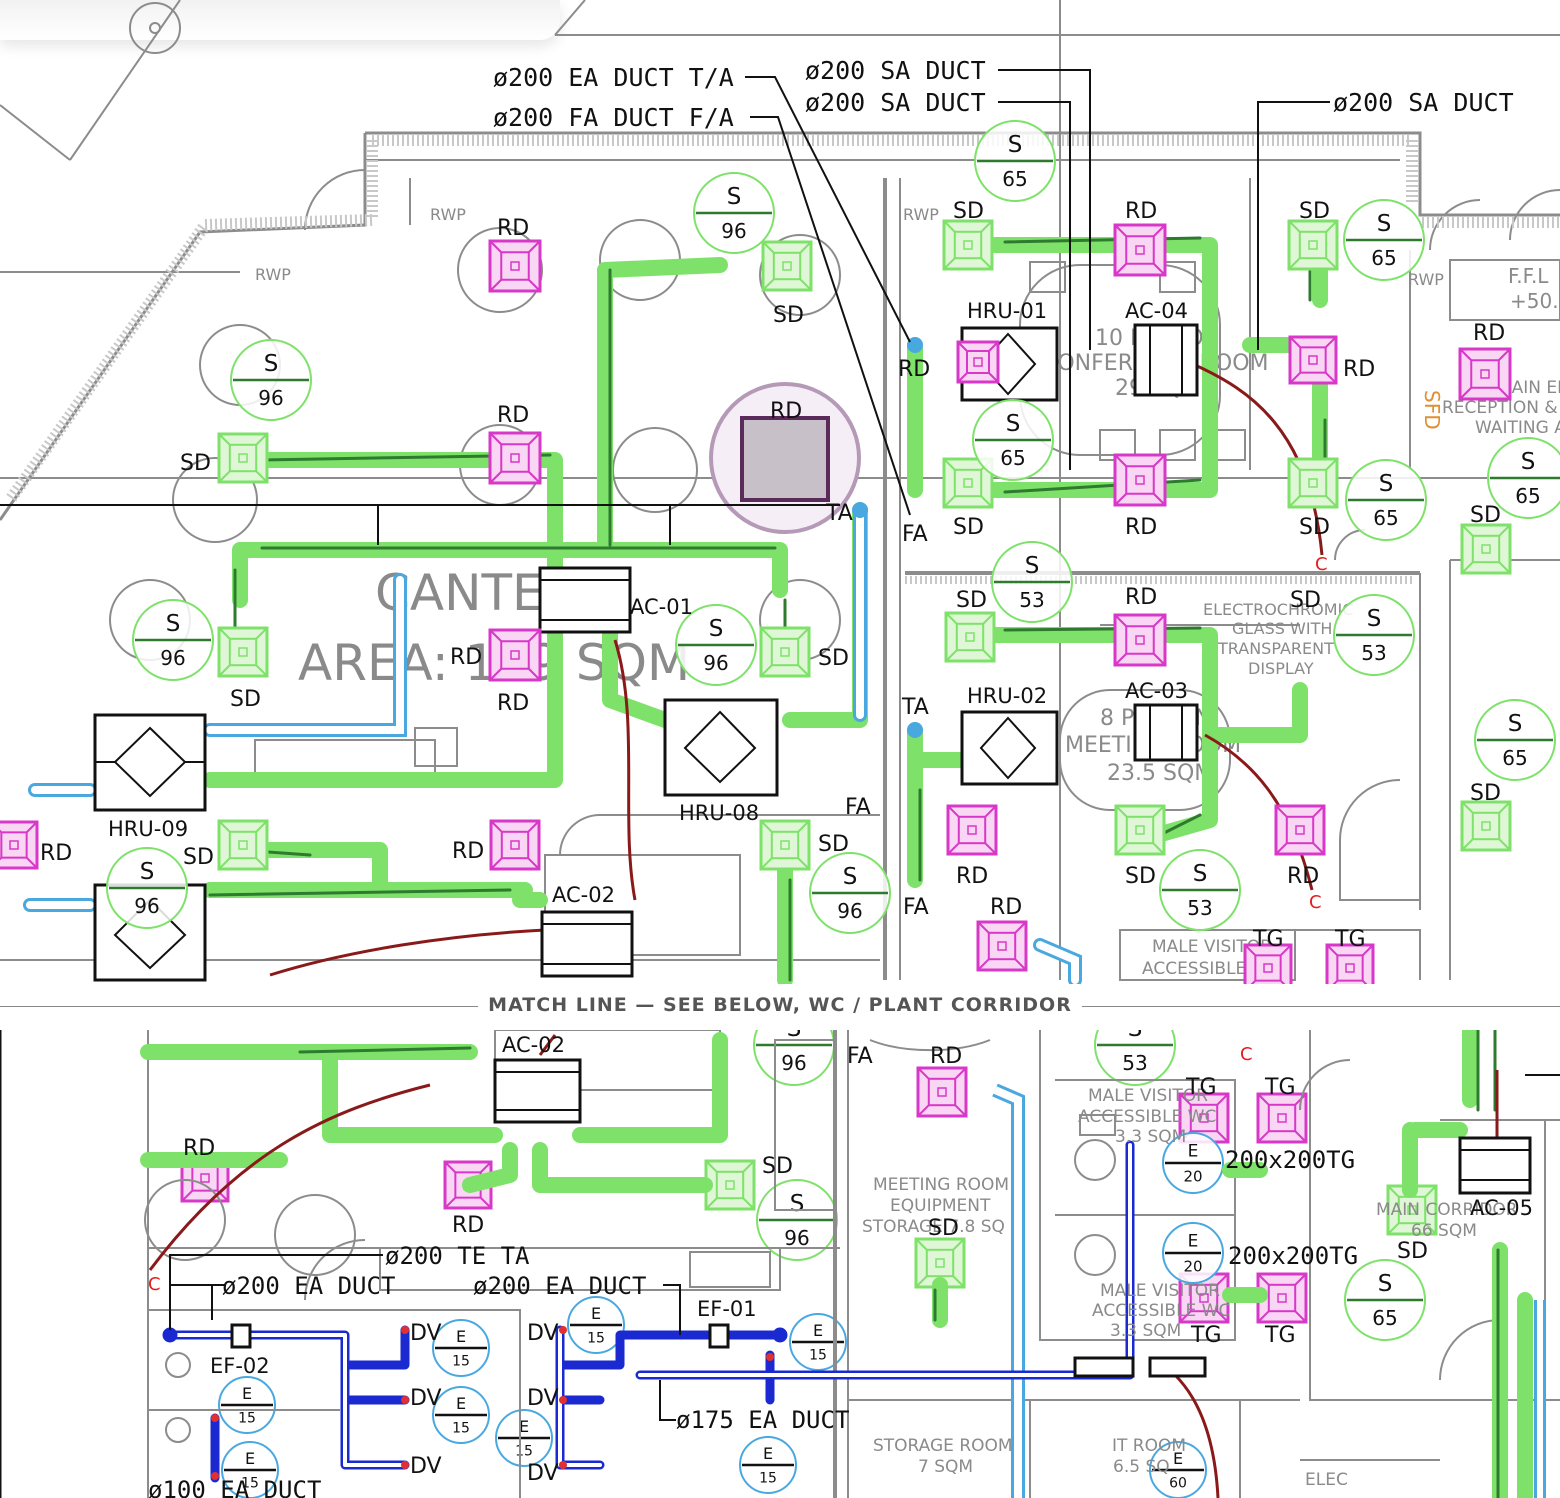  What do you see at coordinates (1150, 1137) in the screenshot?
I see `svg-text: 3.3 SQM` at bounding box center [1150, 1137].